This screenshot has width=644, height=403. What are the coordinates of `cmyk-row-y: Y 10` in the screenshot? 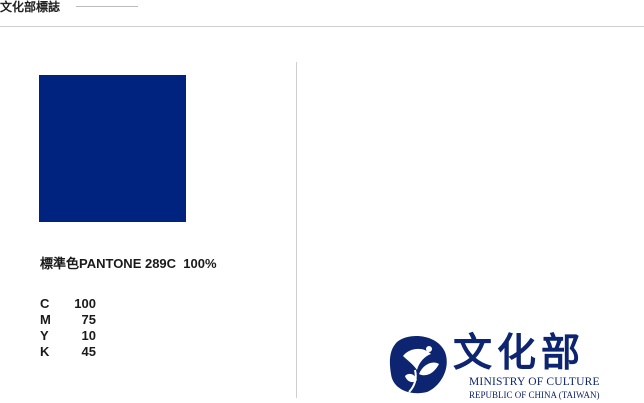 It's located at (68, 336).